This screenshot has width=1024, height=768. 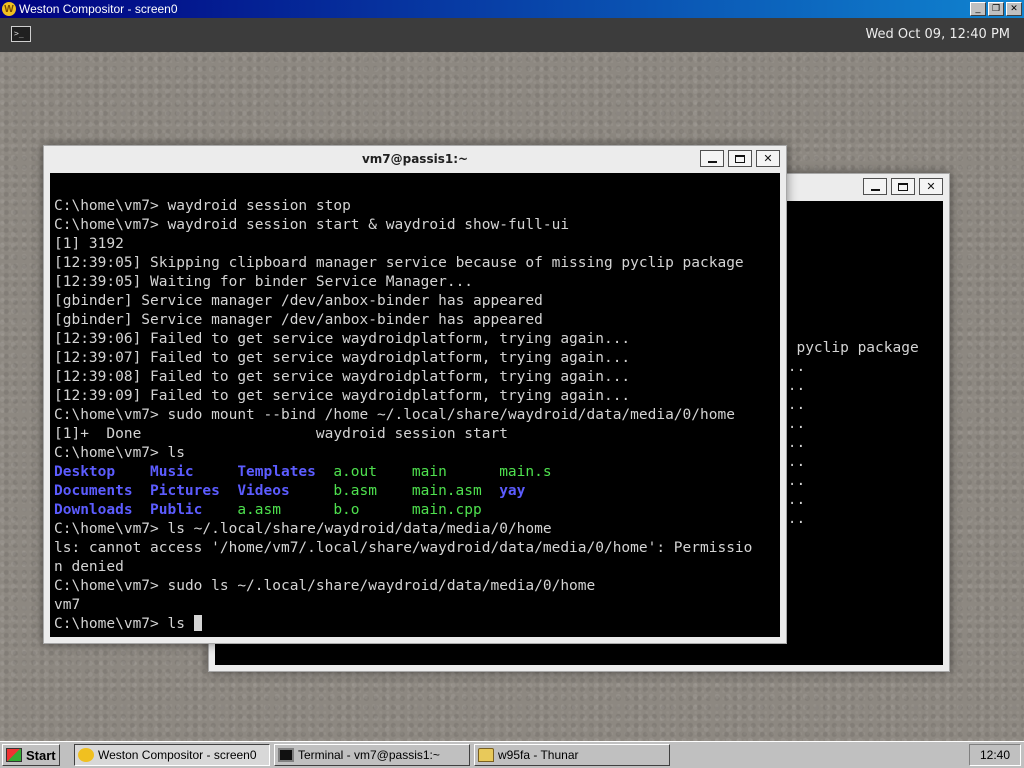 What do you see at coordinates (263, 491) in the screenshot?
I see `ls-entry: Videos` at bounding box center [263, 491].